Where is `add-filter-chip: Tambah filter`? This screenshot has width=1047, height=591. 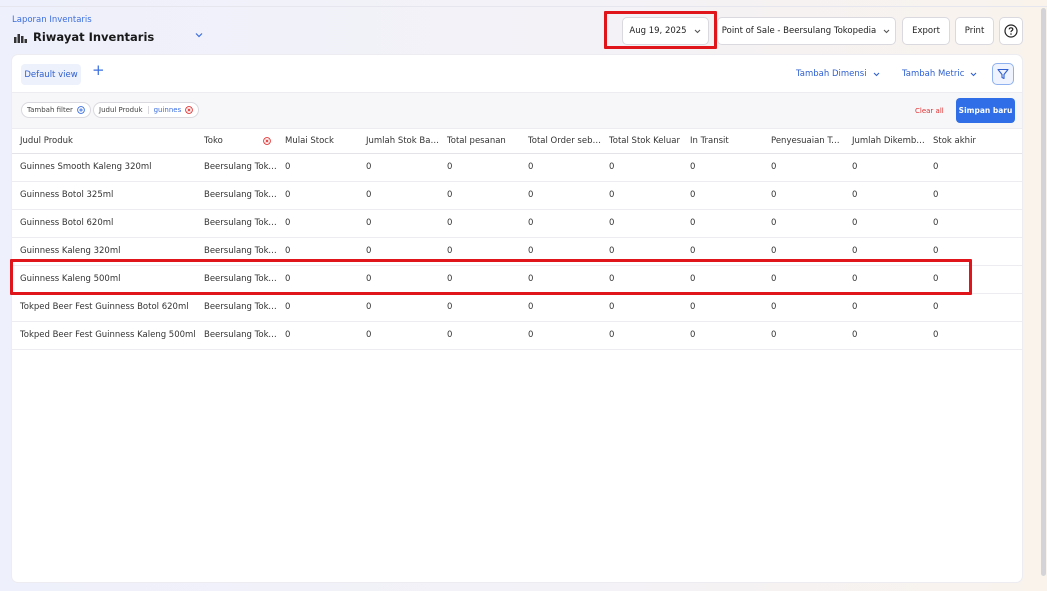 add-filter-chip: Tambah filter is located at coordinates (56, 110).